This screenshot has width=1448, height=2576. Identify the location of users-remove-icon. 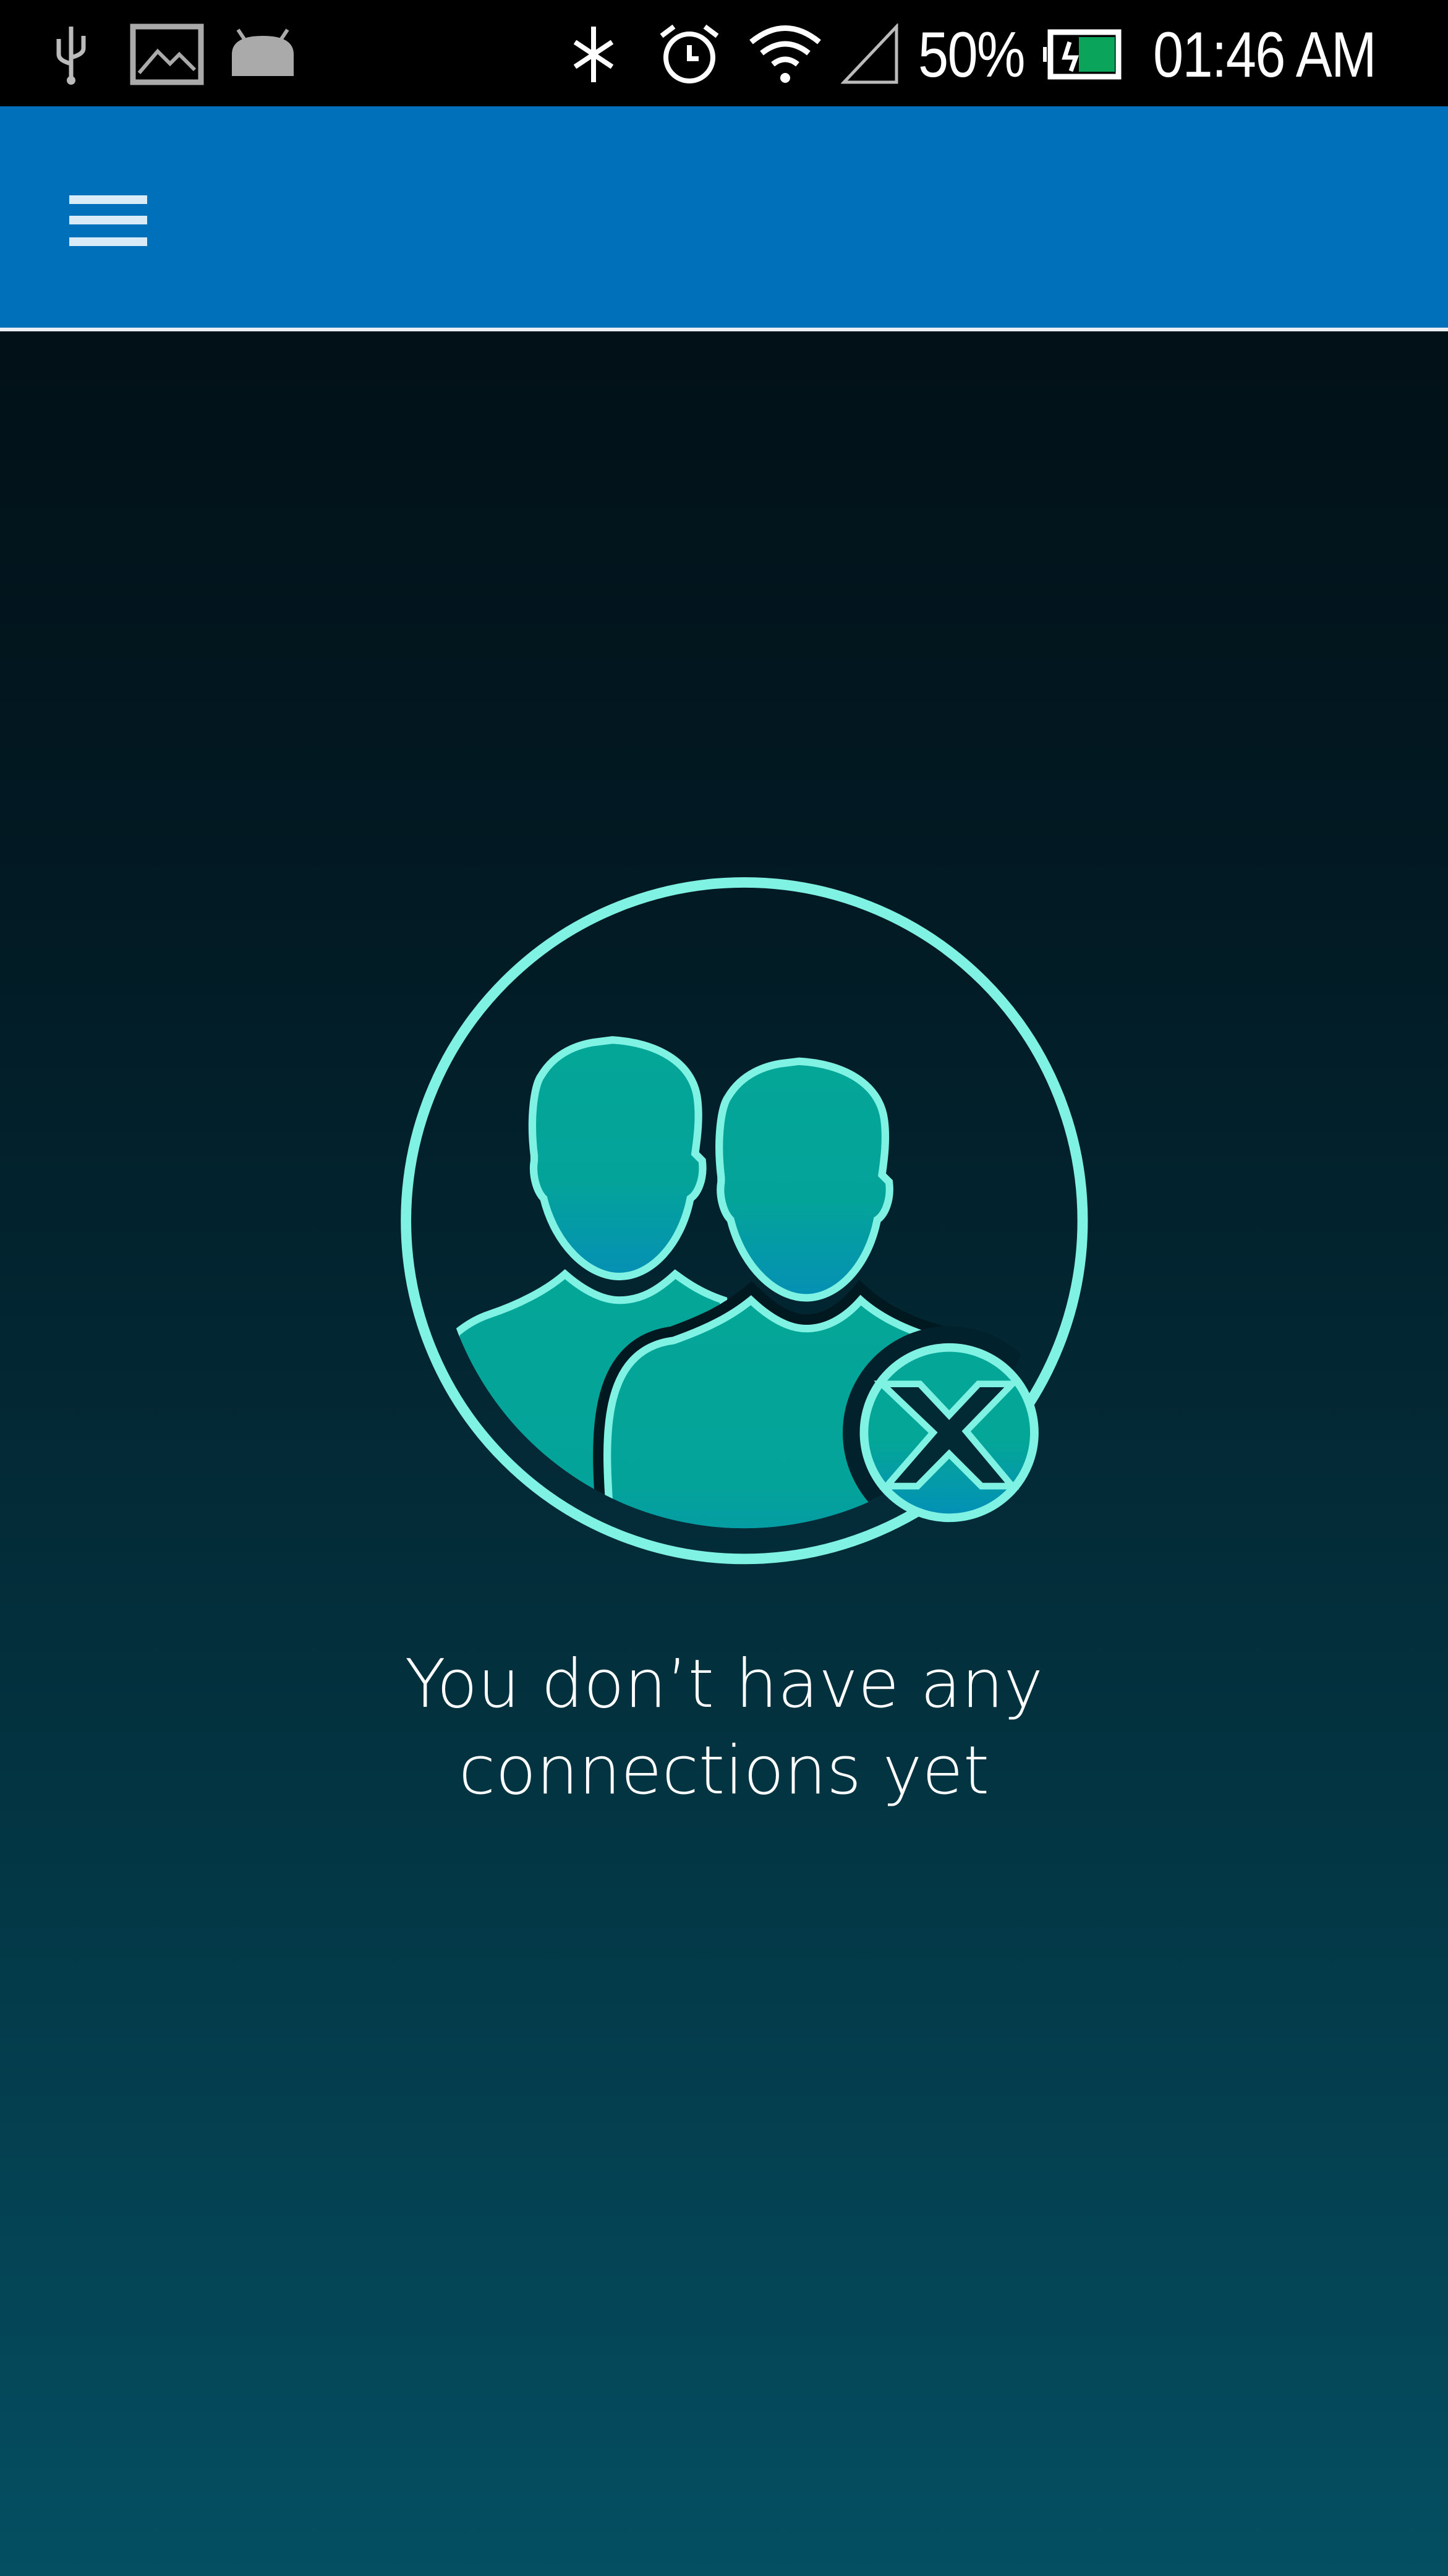
(744, 1221).